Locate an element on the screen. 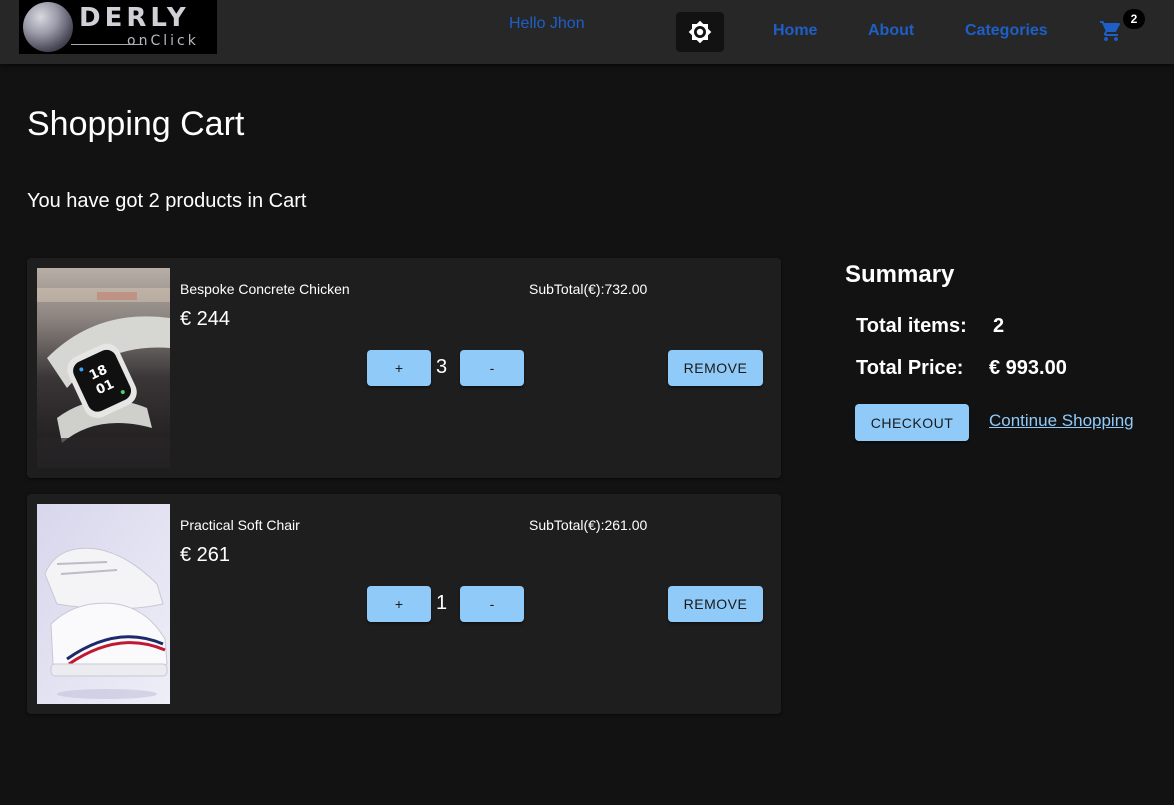 The height and width of the screenshot is (805, 1174). product-name: Practical Soft Chair is located at coordinates (240, 525).